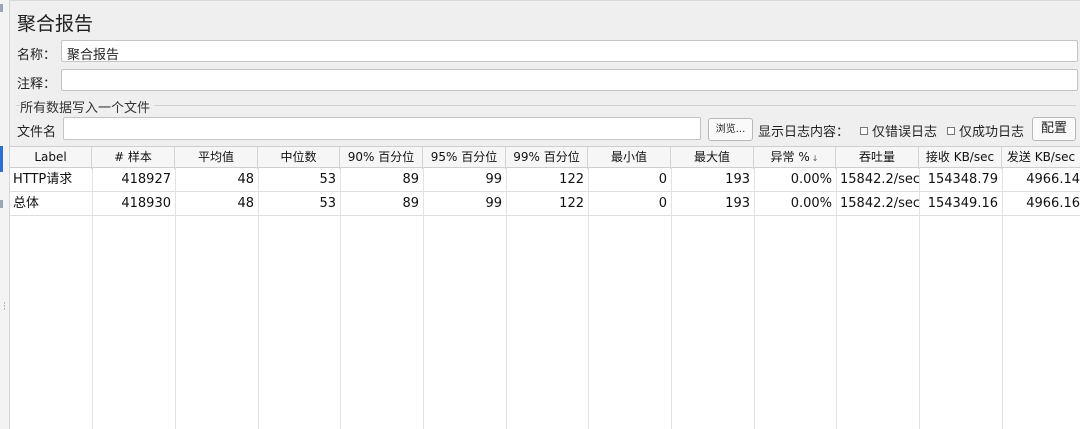 This screenshot has height=429, width=1080. What do you see at coordinates (569, 80) in the screenshot?
I see `comment-field` at bounding box center [569, 80].